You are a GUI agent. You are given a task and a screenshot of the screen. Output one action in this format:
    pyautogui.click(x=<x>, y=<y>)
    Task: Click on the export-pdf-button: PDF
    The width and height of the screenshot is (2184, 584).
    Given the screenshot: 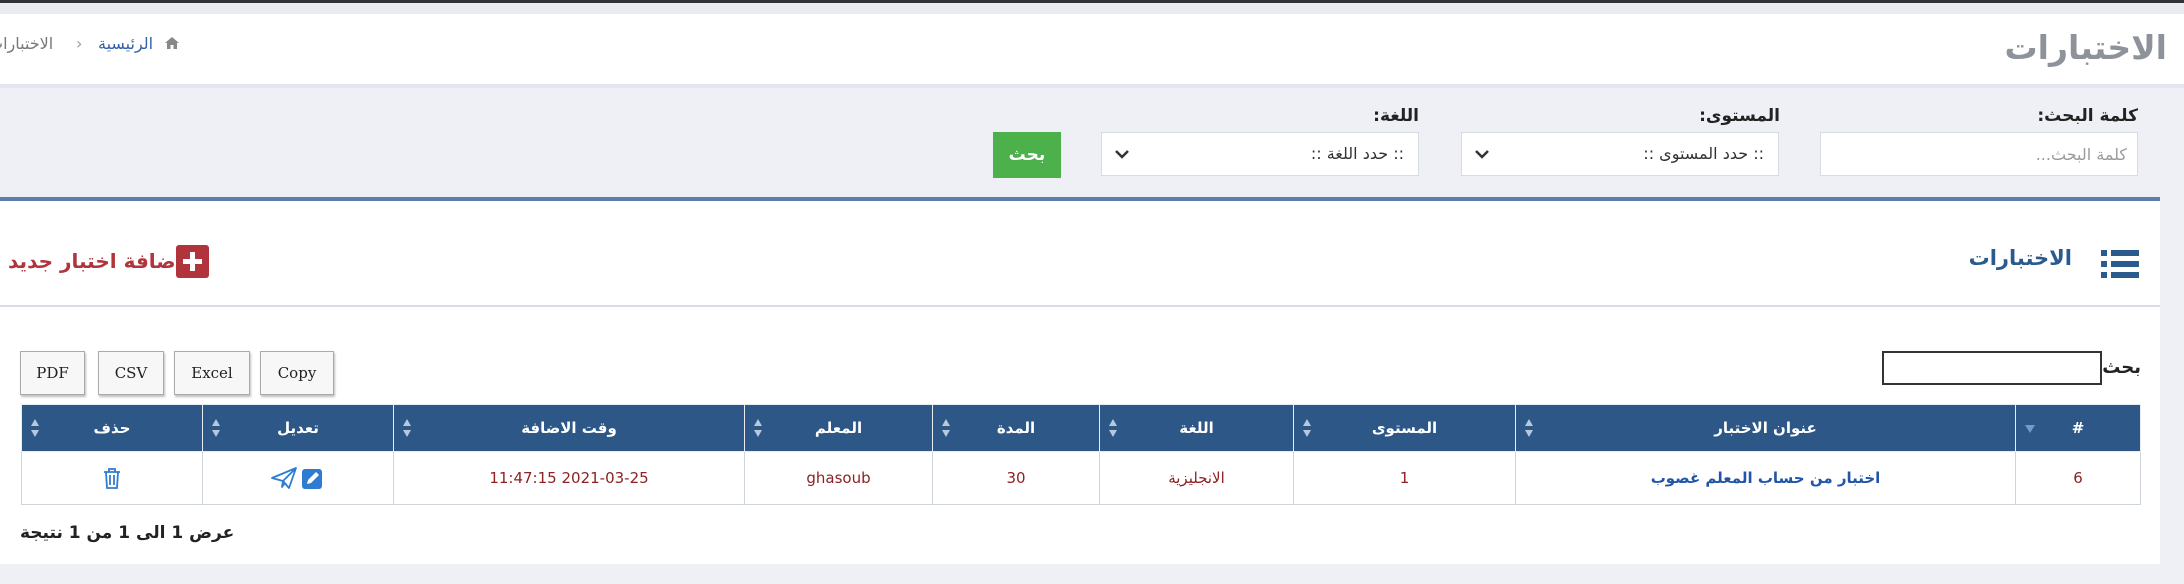 What is the action you would take?
    pyautogui.click(x=52, y=373)
    